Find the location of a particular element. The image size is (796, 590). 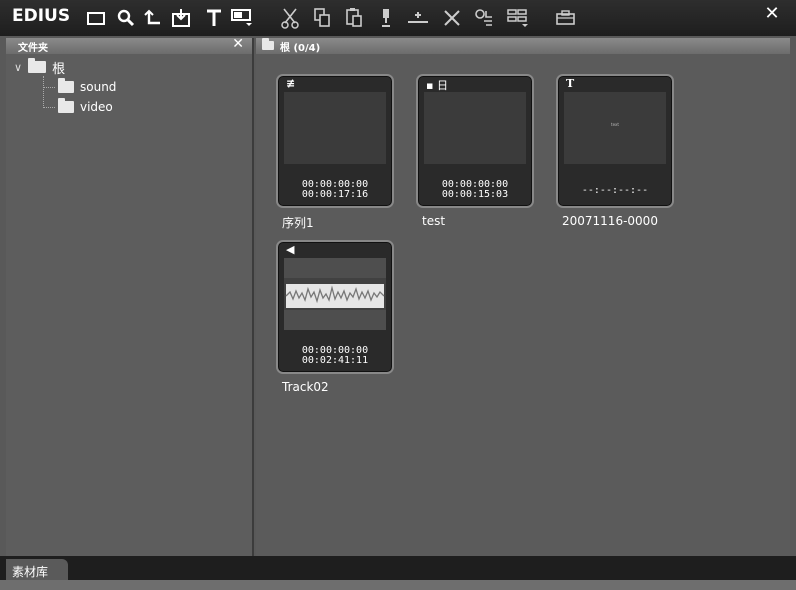

audio-waveform is located at coordinates (335, 294).